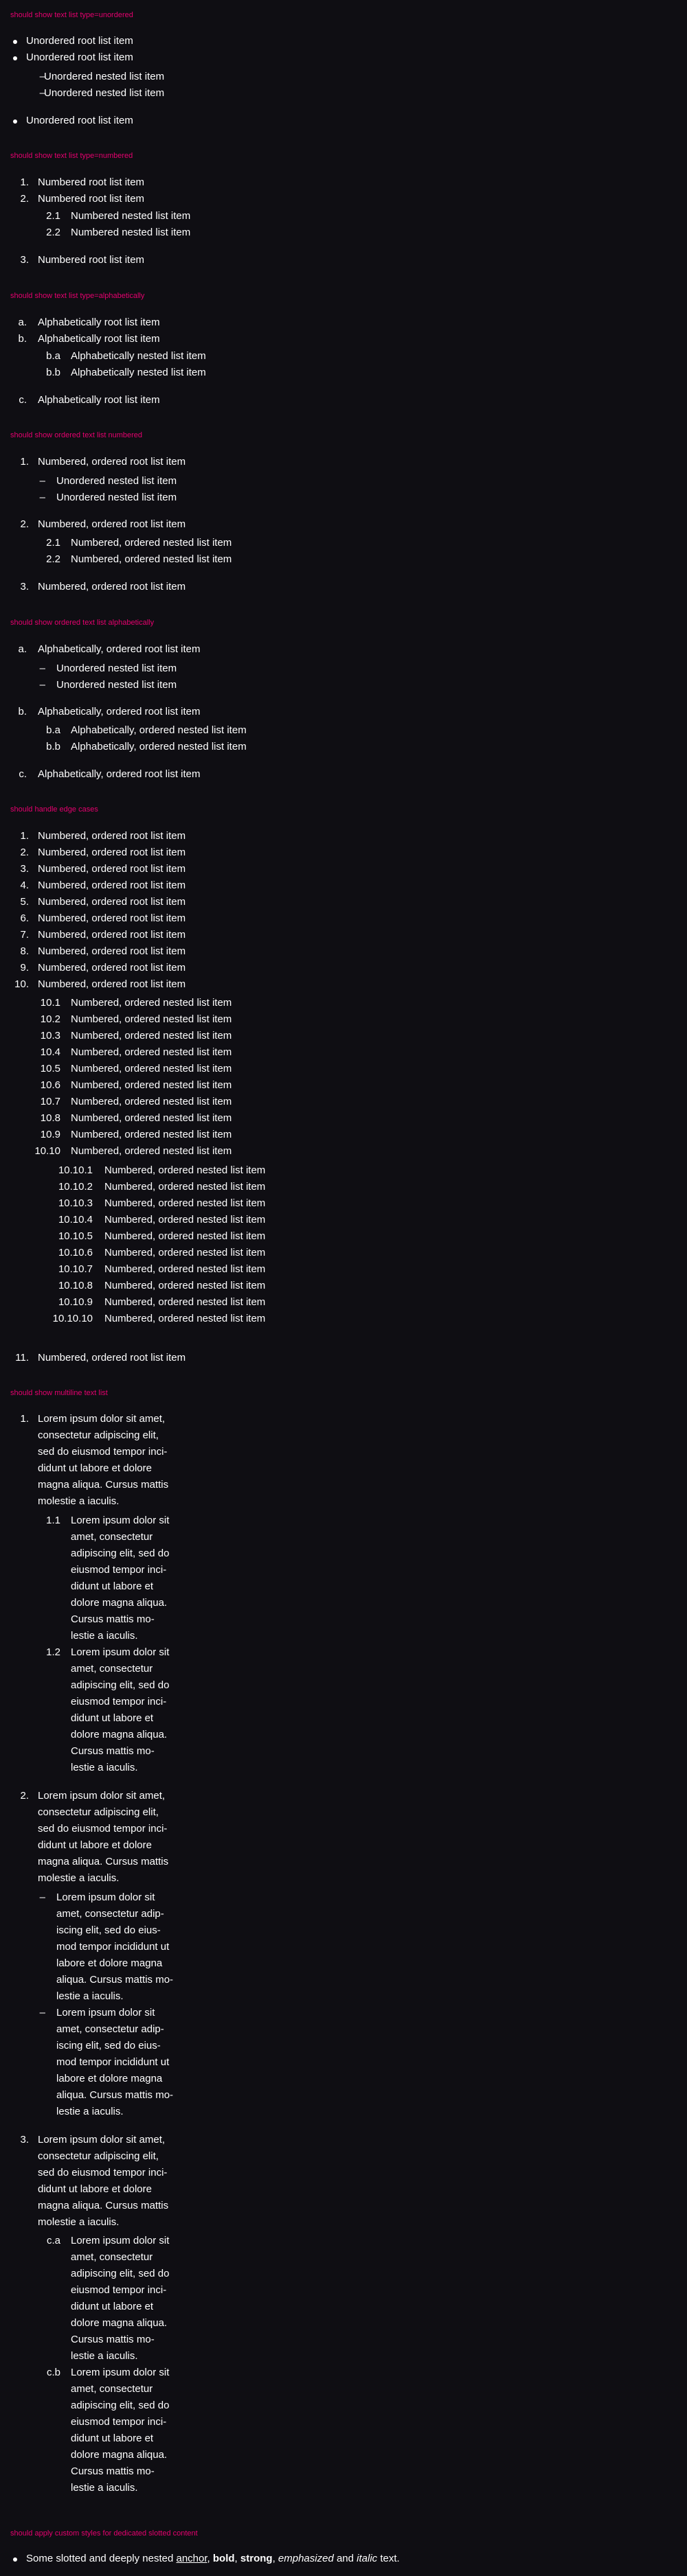 This screenshot has width=687, height=2576. Describe the element at coordinates (53, 2240) in the screenshot. I see `list-marker: c.a` at that location.